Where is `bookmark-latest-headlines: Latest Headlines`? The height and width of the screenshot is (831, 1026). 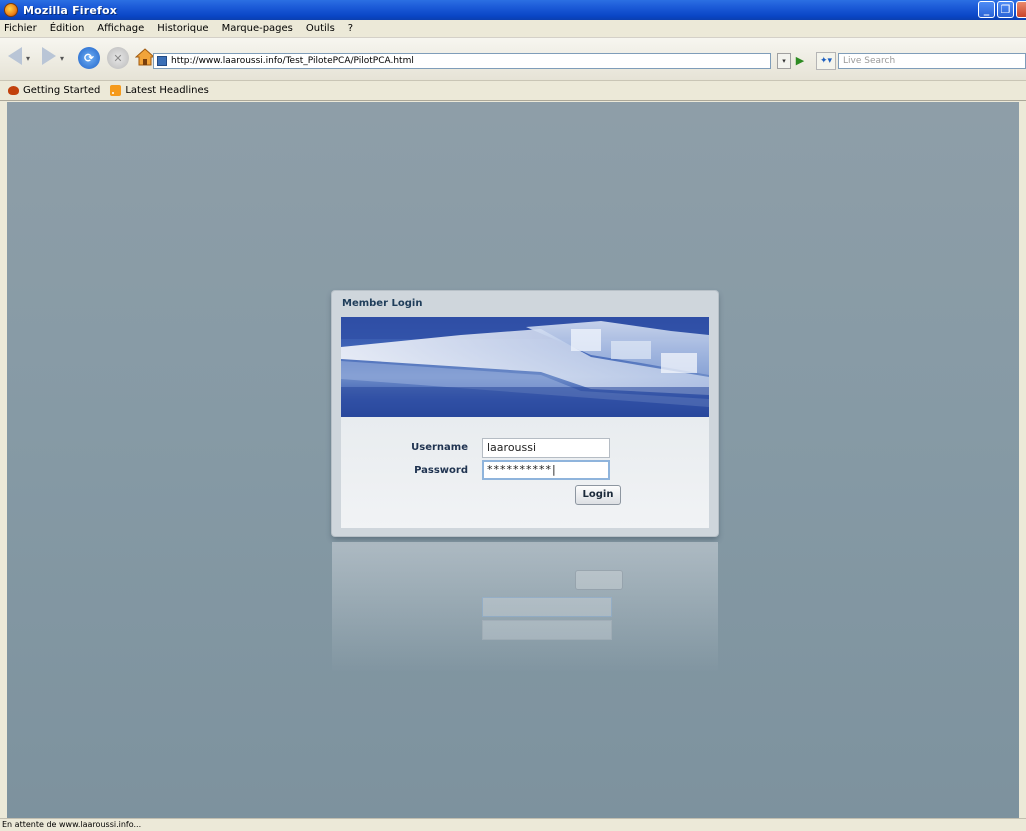
bookmark-latest-headlines: Latest Headlines is located at coordinates (159, 90).